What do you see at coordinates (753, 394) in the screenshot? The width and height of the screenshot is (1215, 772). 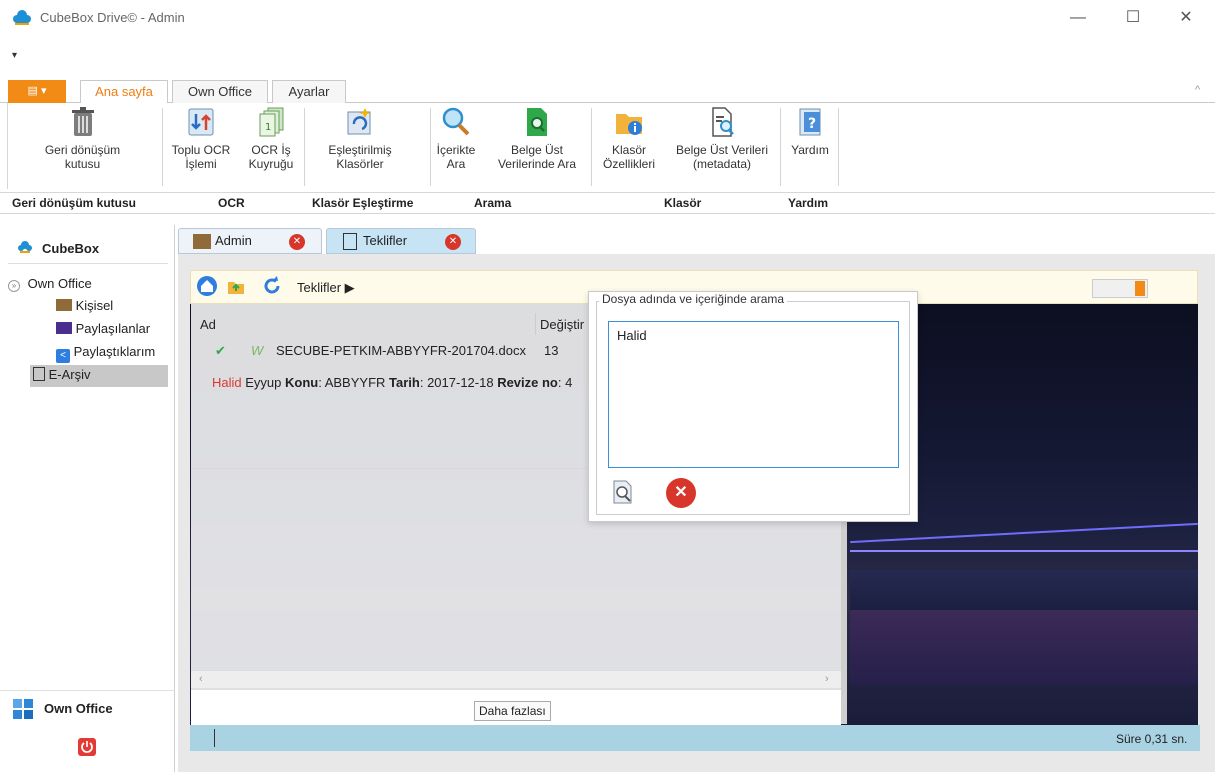 I see `search-input: Halid` at bounding box center [753, 394].